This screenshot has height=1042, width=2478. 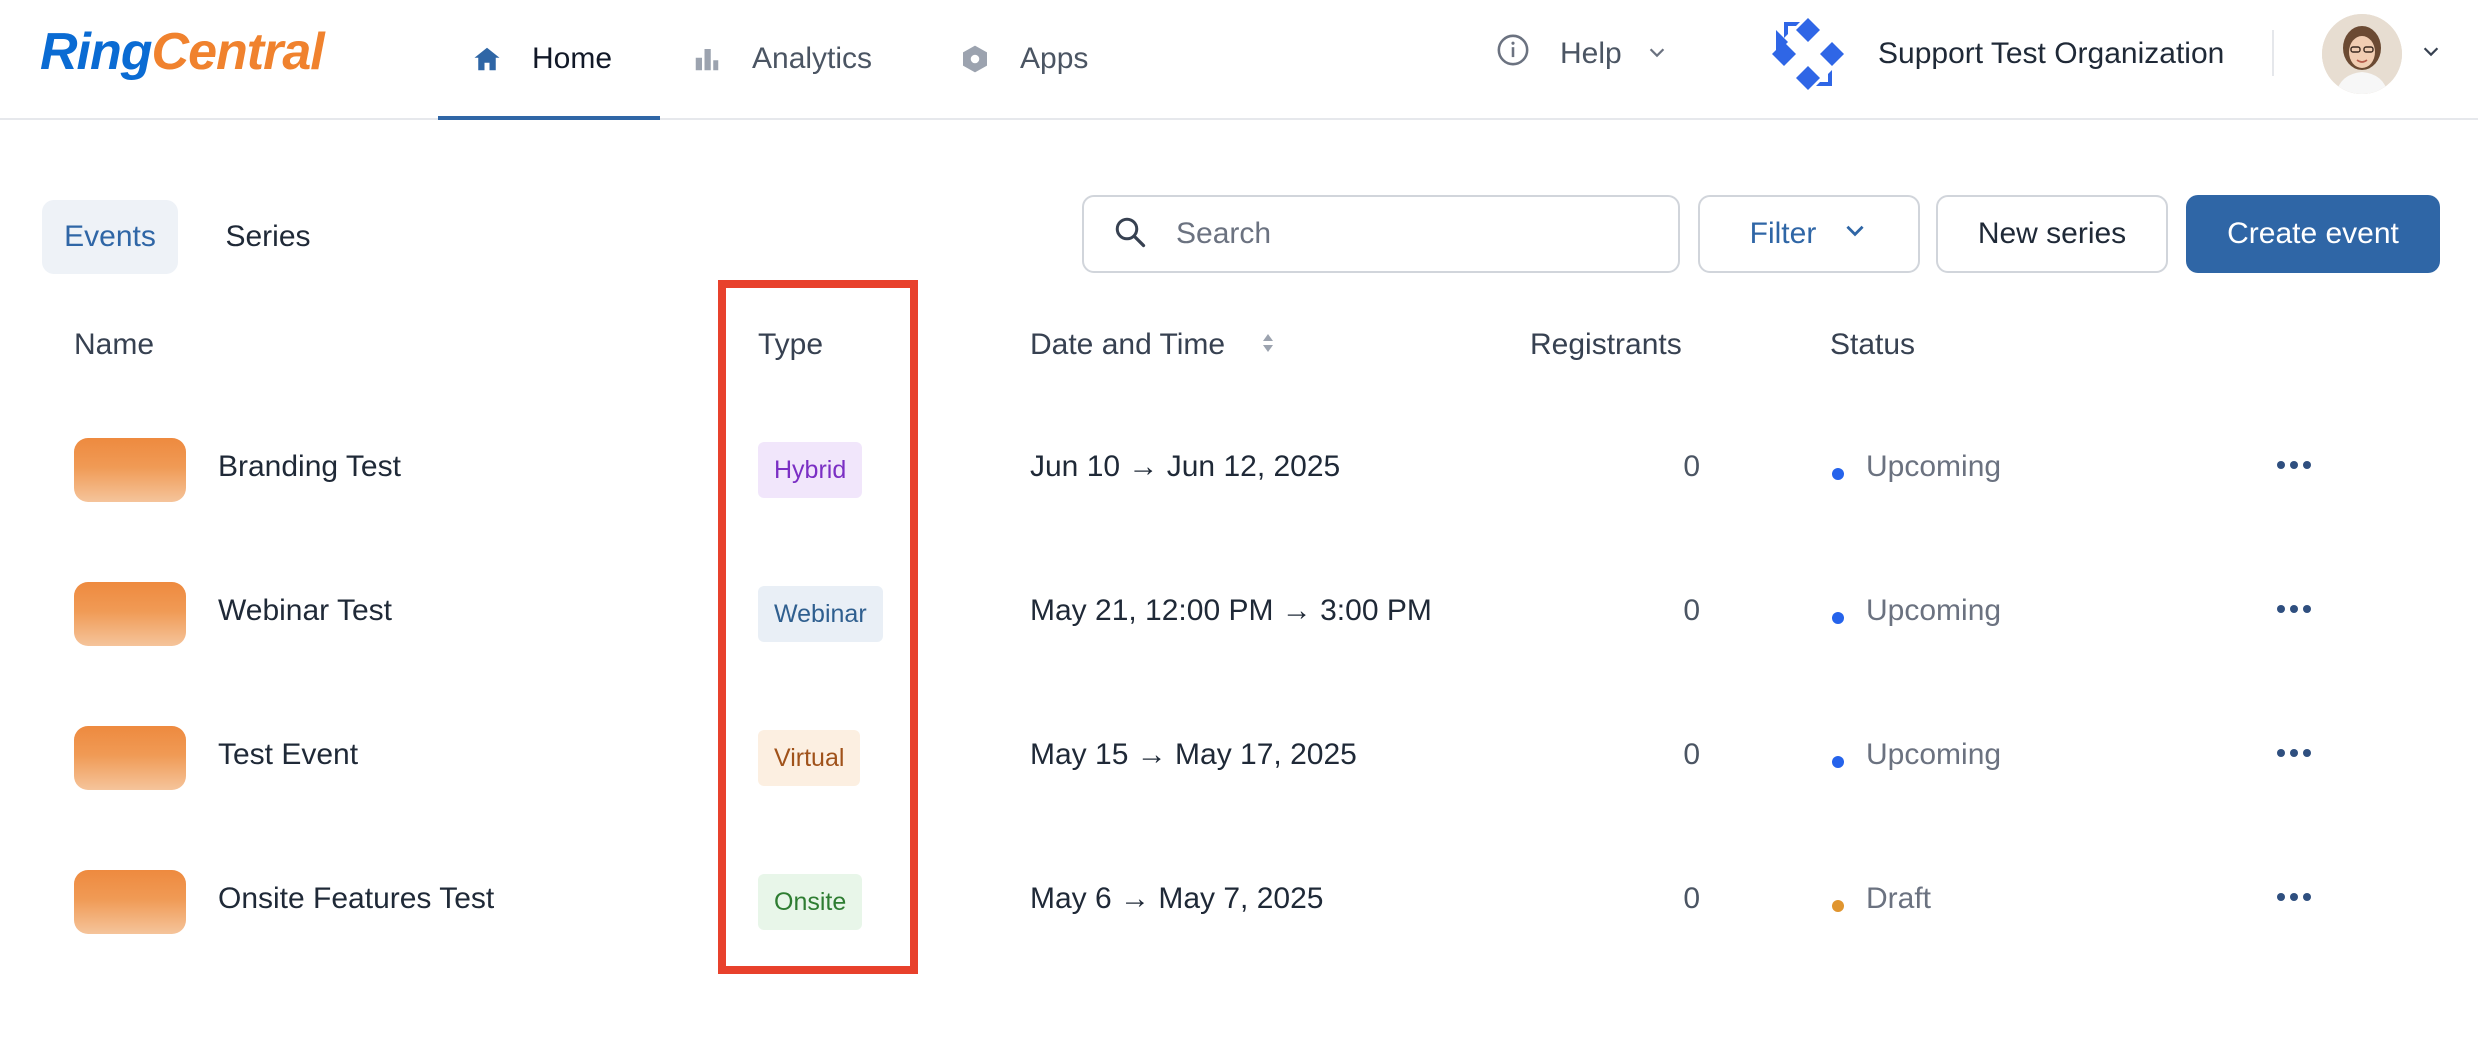 I want to click on status-label: Draft, so click(x=1899, y=898).